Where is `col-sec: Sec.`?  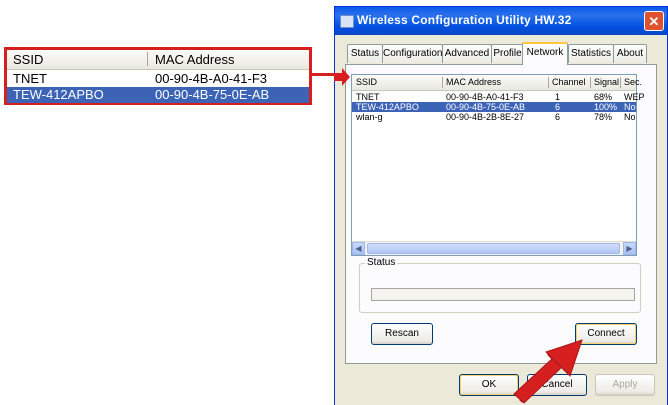 col-sec: Sec. is located at coordinates (633, 82).